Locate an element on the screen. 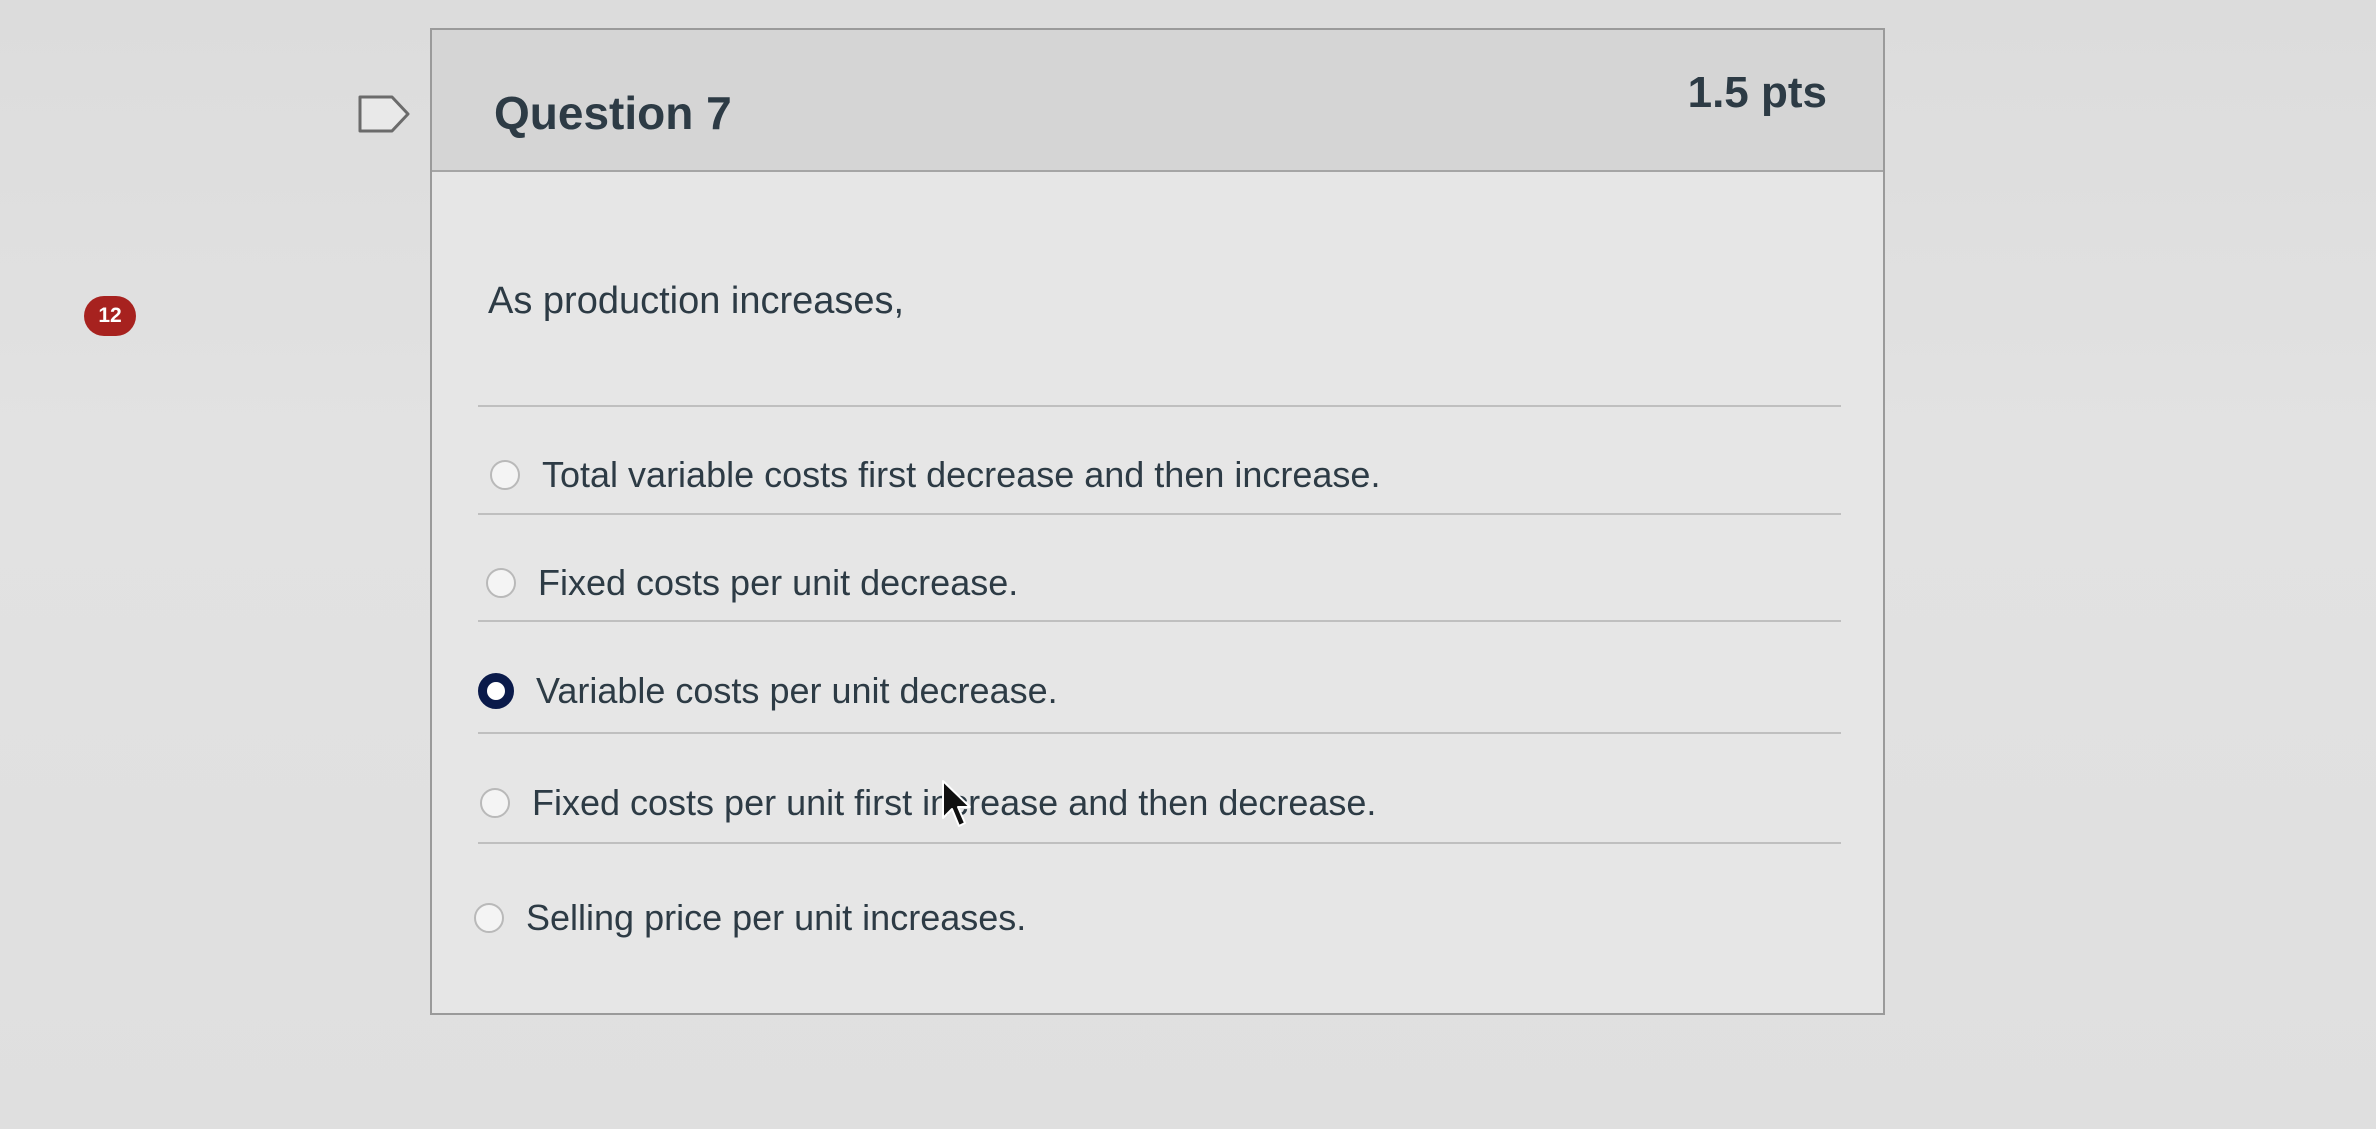 The height and width of the screenshot is (1129, 2376). question-text: As production increases, is located at coordinates (696, 301).